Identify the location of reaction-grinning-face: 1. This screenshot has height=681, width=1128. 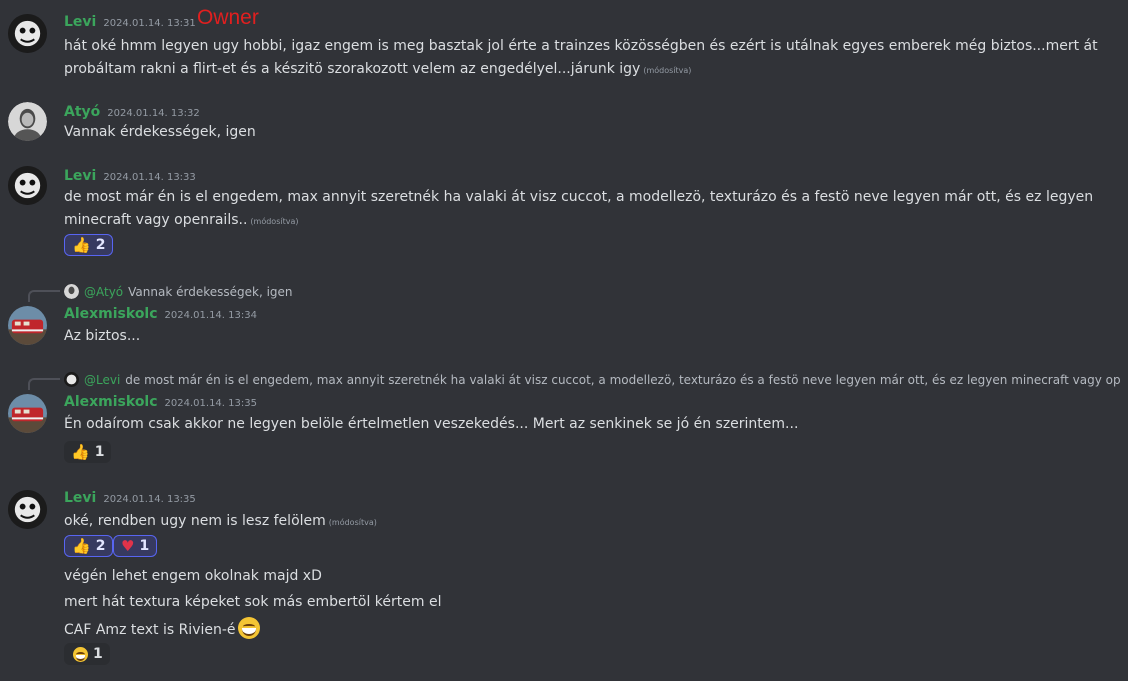
(87, 654).